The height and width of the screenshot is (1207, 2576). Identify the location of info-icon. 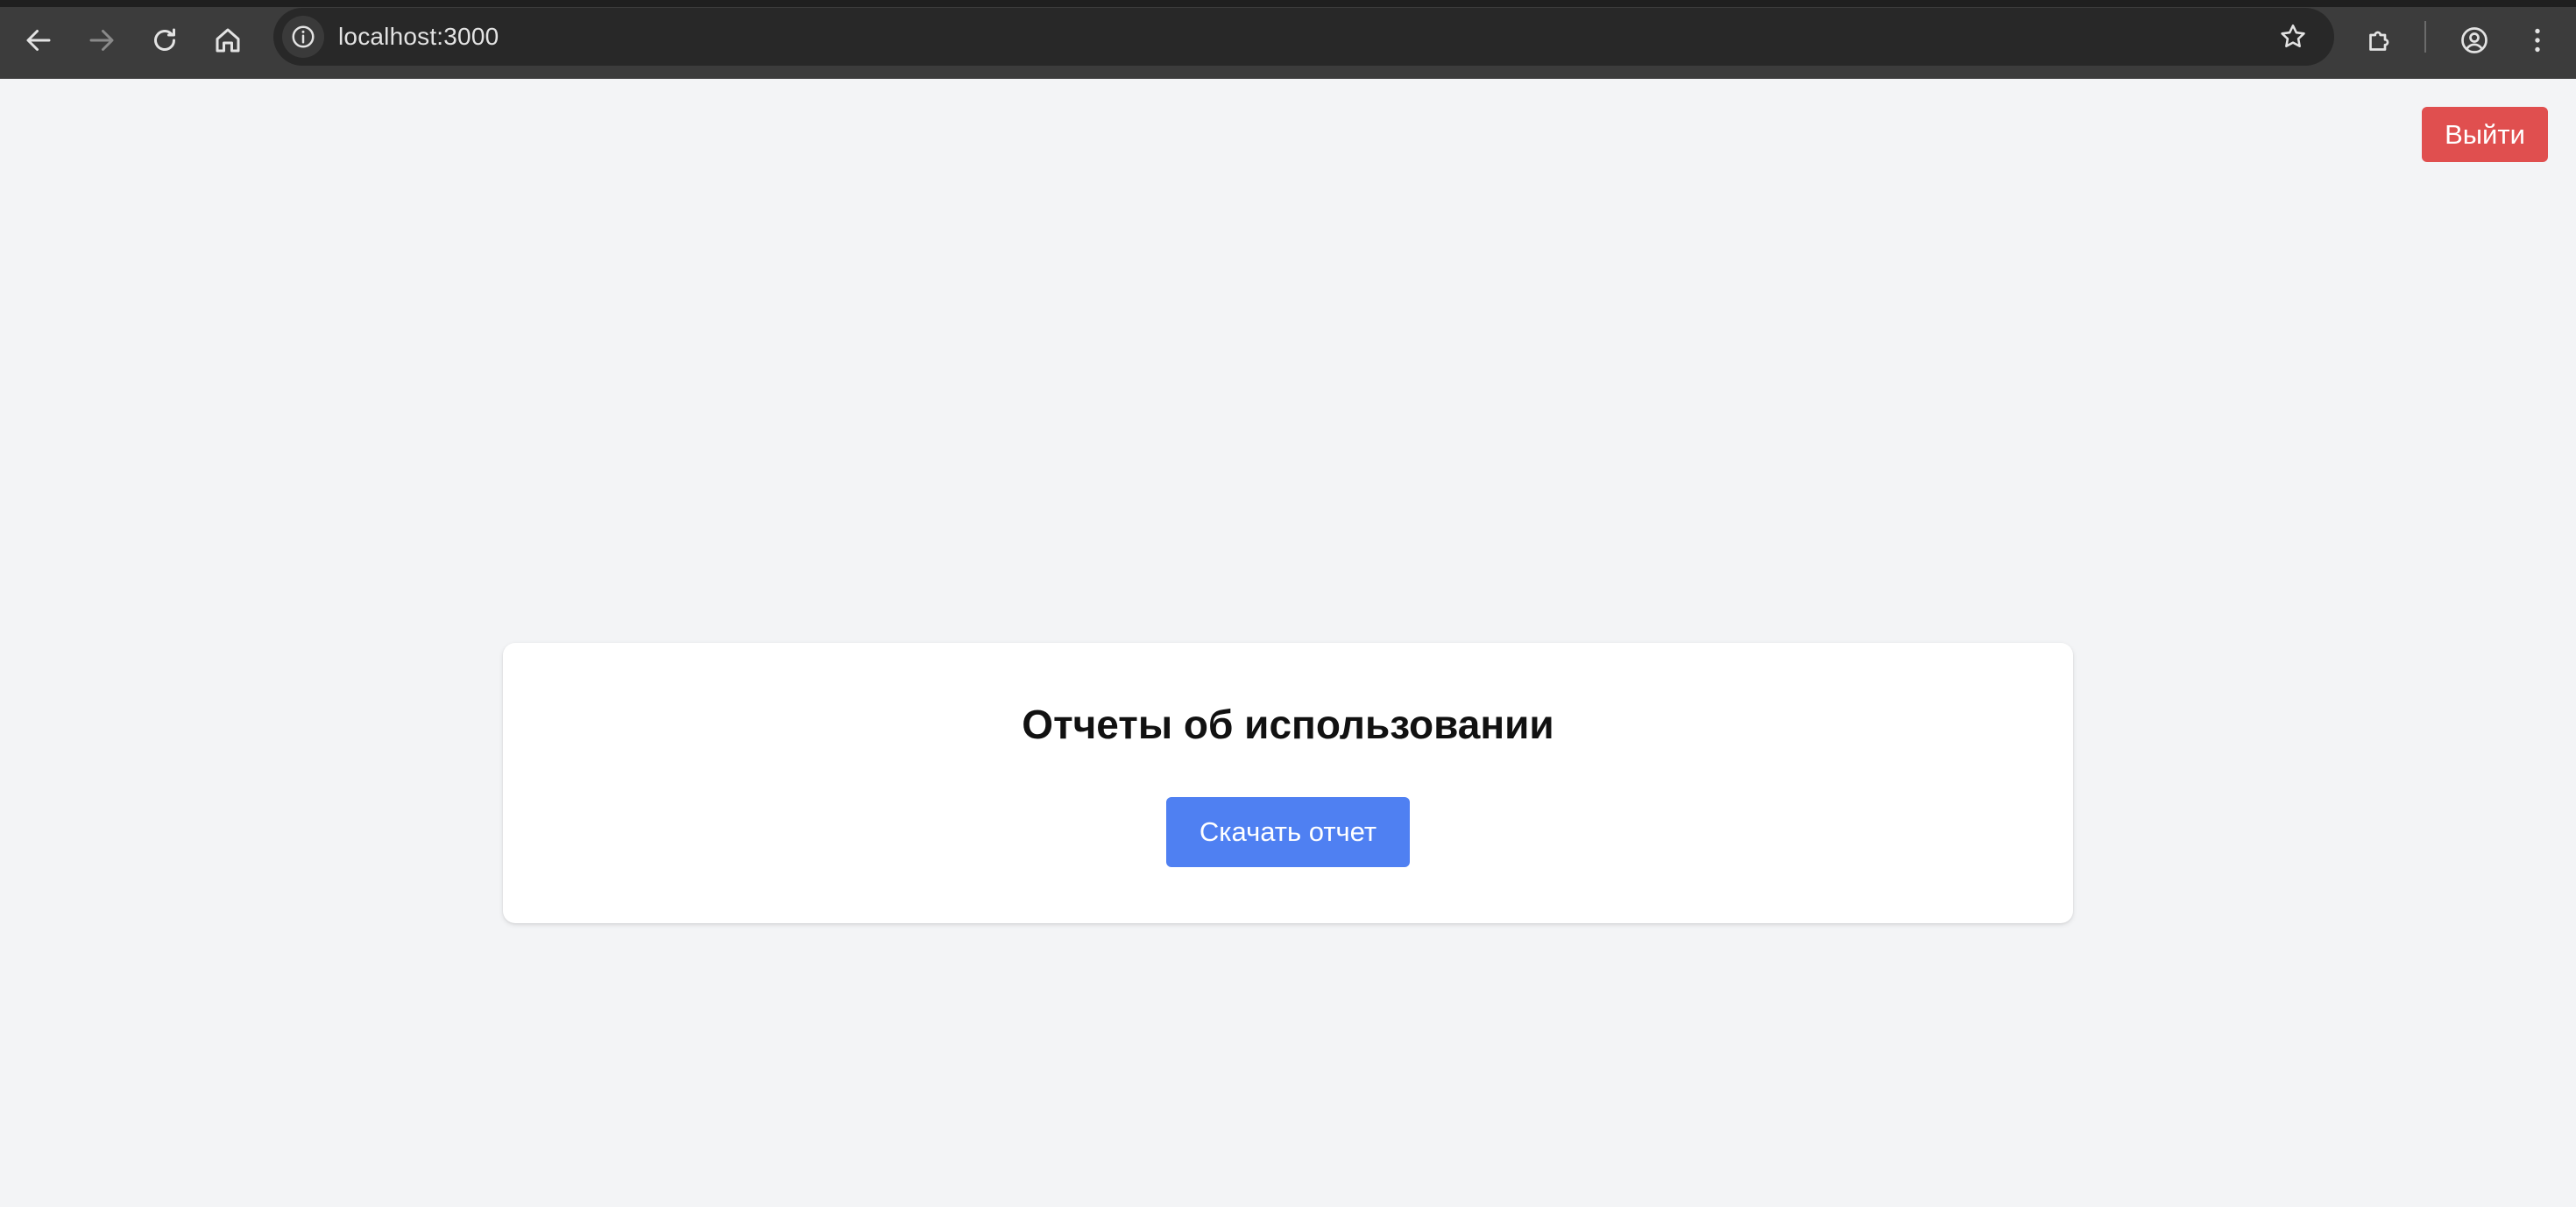
(303, 36).